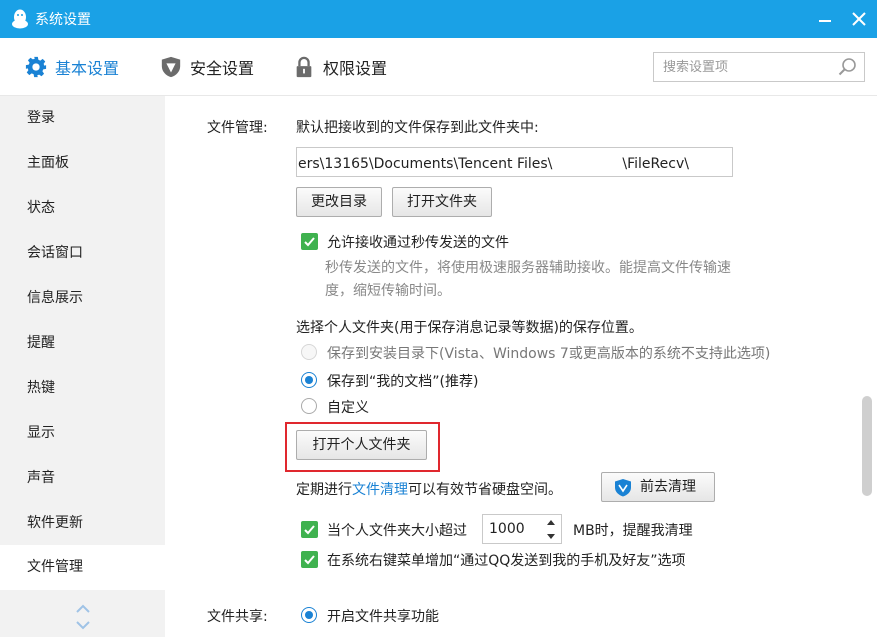  I want to click on size-limit-checkbox, so click(309, 529).